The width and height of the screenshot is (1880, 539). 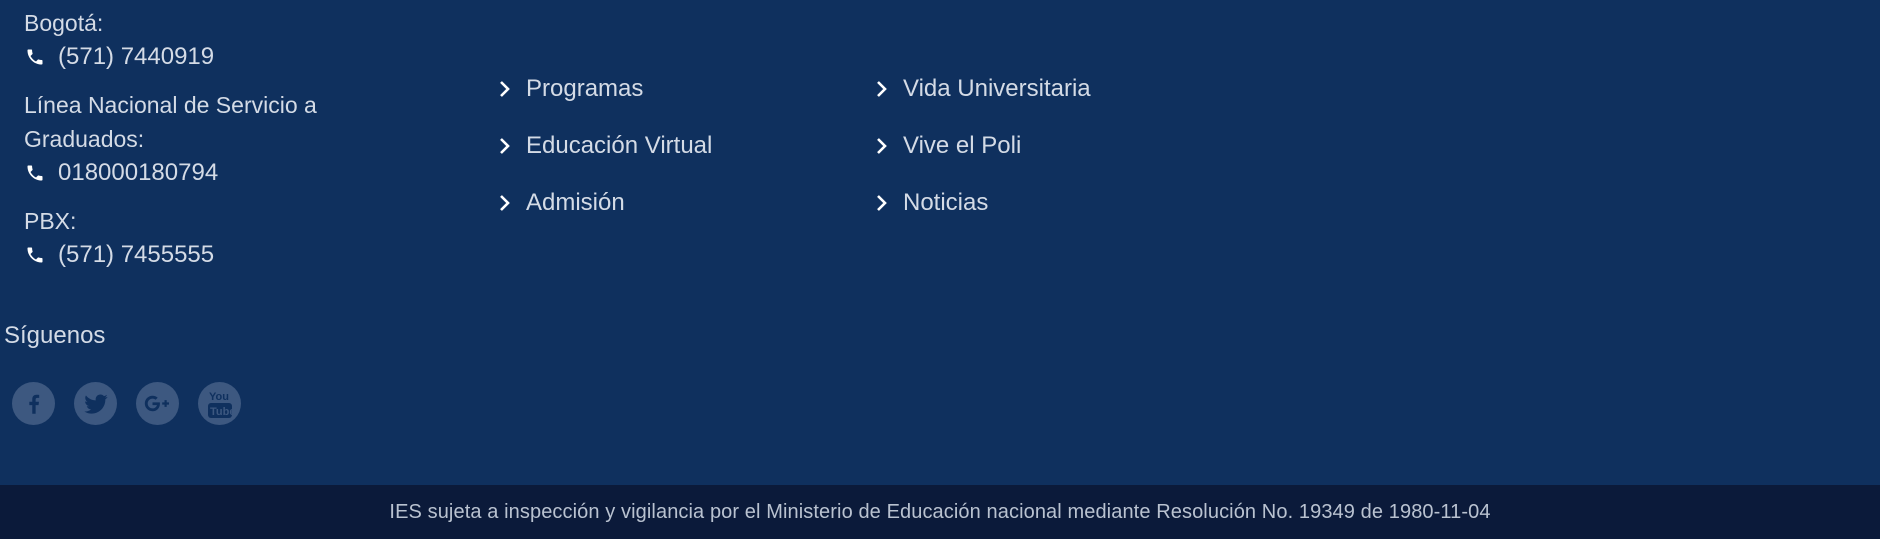 What do you see at coordinates (575, 203) in the screenshot?
I see `footer-link-label: Admisión` at bounding box center [575, 203].